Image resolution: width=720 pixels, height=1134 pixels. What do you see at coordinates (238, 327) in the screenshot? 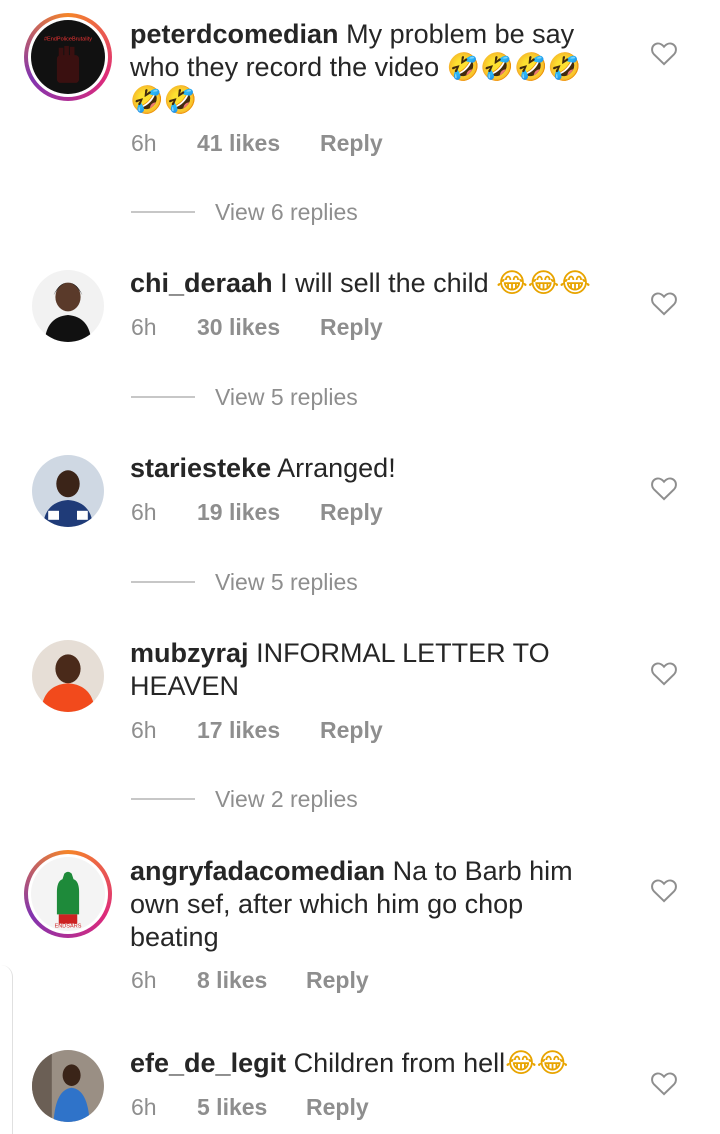
I see `likes-count: 30 likes` at bounding box center [238, 327].